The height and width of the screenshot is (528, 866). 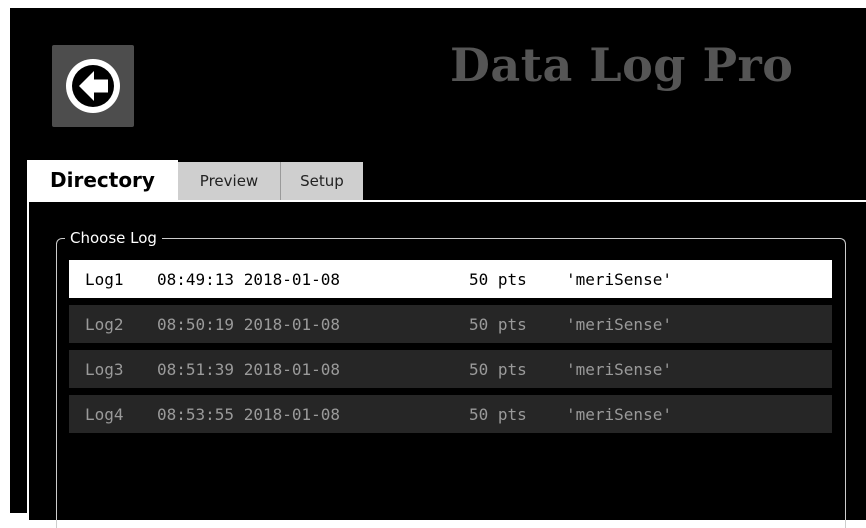 I want to click on app-title: Data Log Pro, so click(x=622, y=65).